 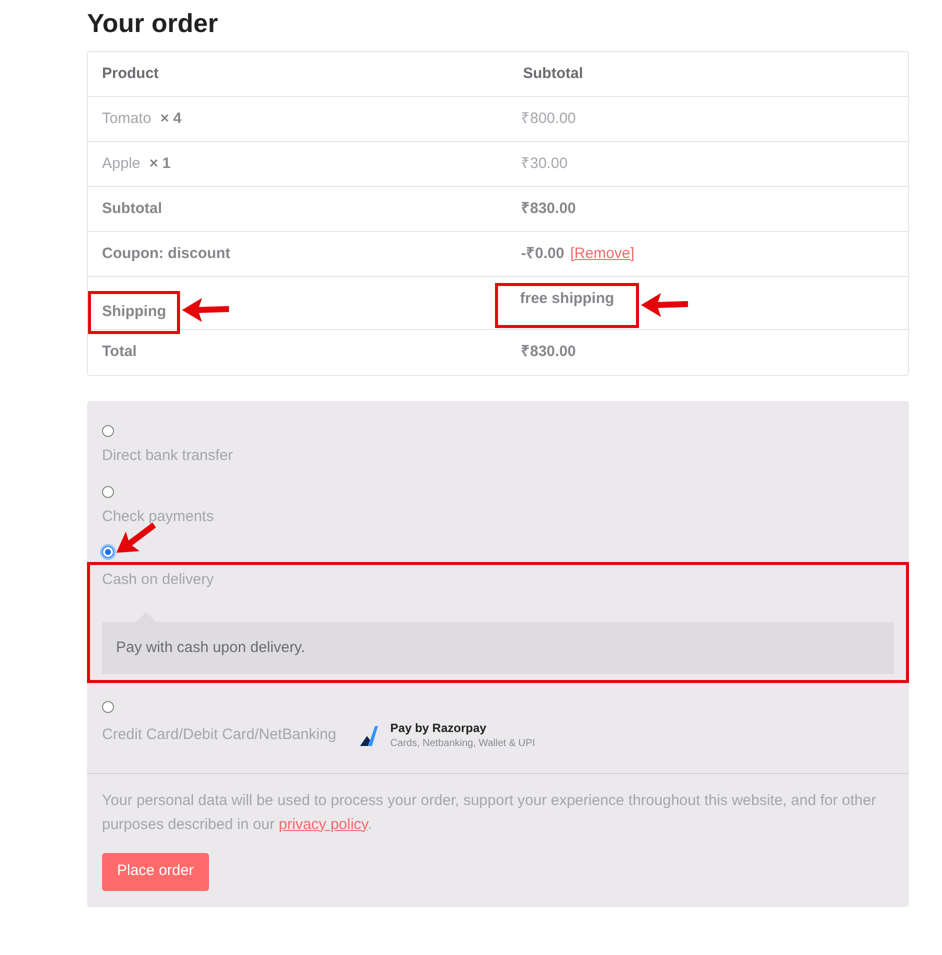 What do you see at coordinates (602, 254) in the screenshot?
I see `remove-link: [Remove]` at bounding box center [602, 254].